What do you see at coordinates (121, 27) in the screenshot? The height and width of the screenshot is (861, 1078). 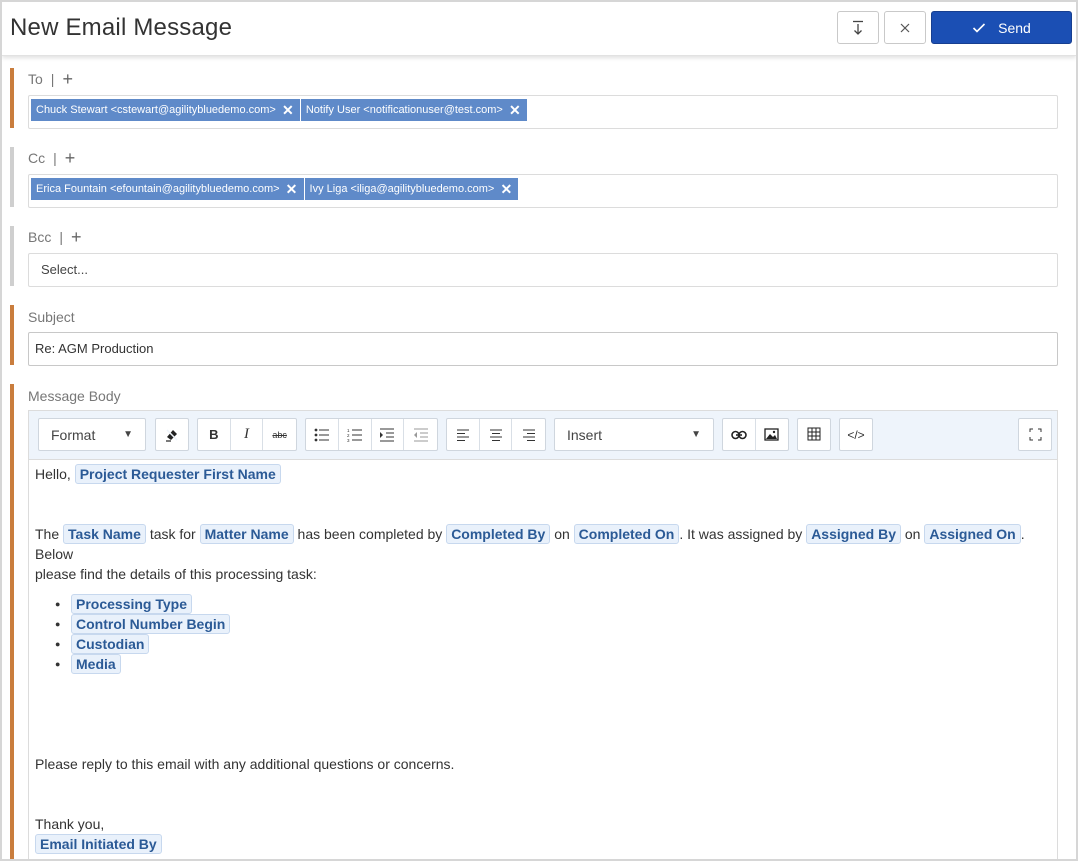 I see `window-title: New Email Message` at bounding box center [121, 27].